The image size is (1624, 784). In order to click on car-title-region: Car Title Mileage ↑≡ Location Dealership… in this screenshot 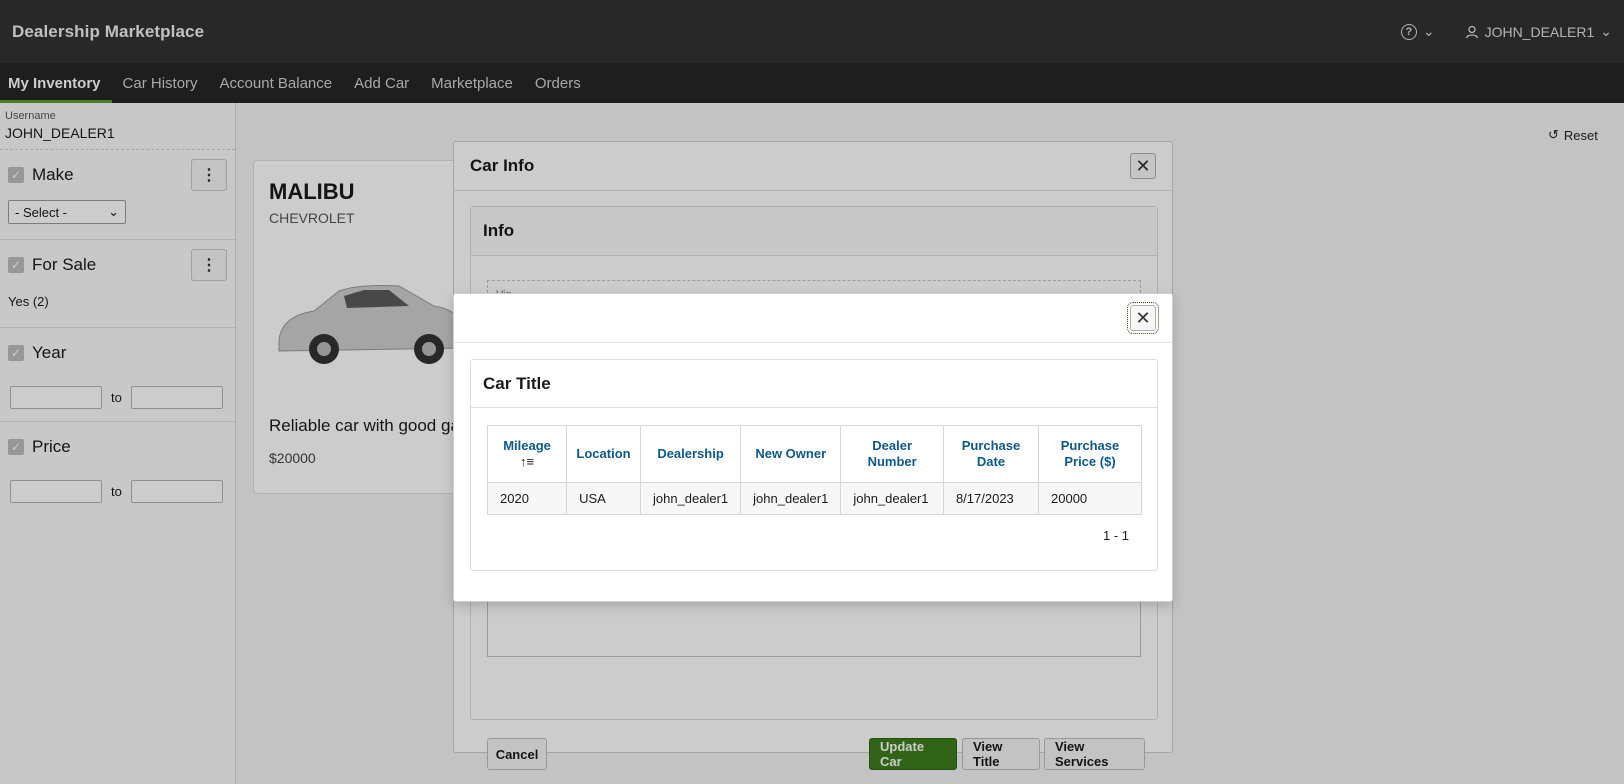, I will do `click(814, 465)`.